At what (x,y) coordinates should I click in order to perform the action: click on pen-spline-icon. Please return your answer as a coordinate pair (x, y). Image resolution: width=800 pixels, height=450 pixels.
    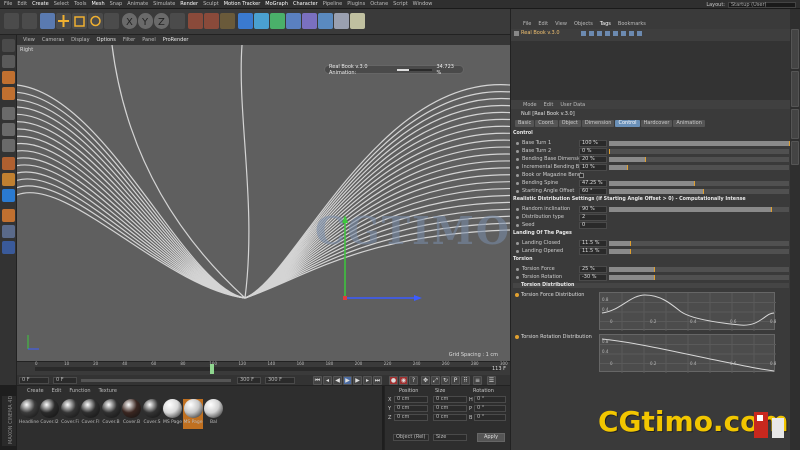
    Looking at the image, I should click on (261, 21).